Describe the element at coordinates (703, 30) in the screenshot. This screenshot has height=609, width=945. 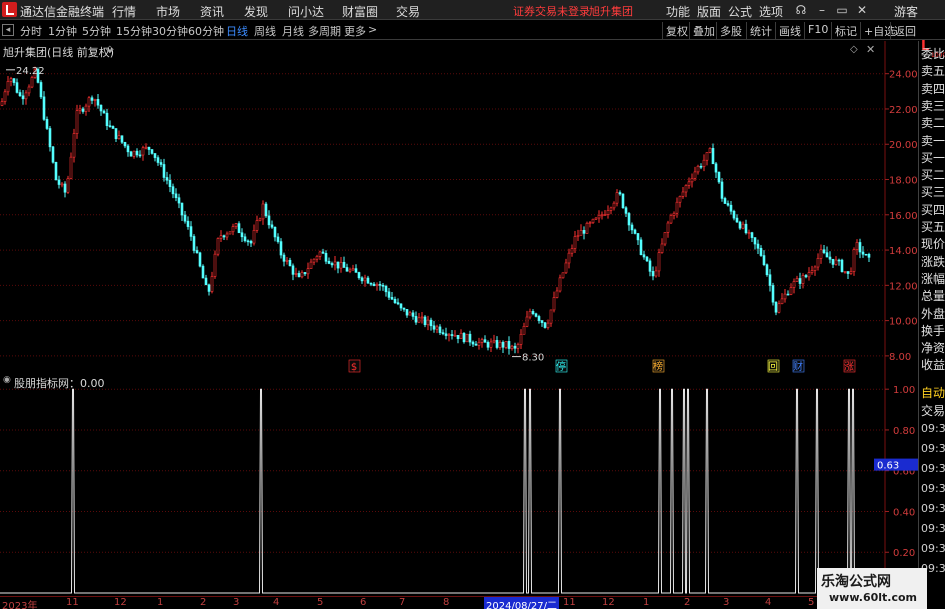
I see `overlay-button: 叠加` at that location.